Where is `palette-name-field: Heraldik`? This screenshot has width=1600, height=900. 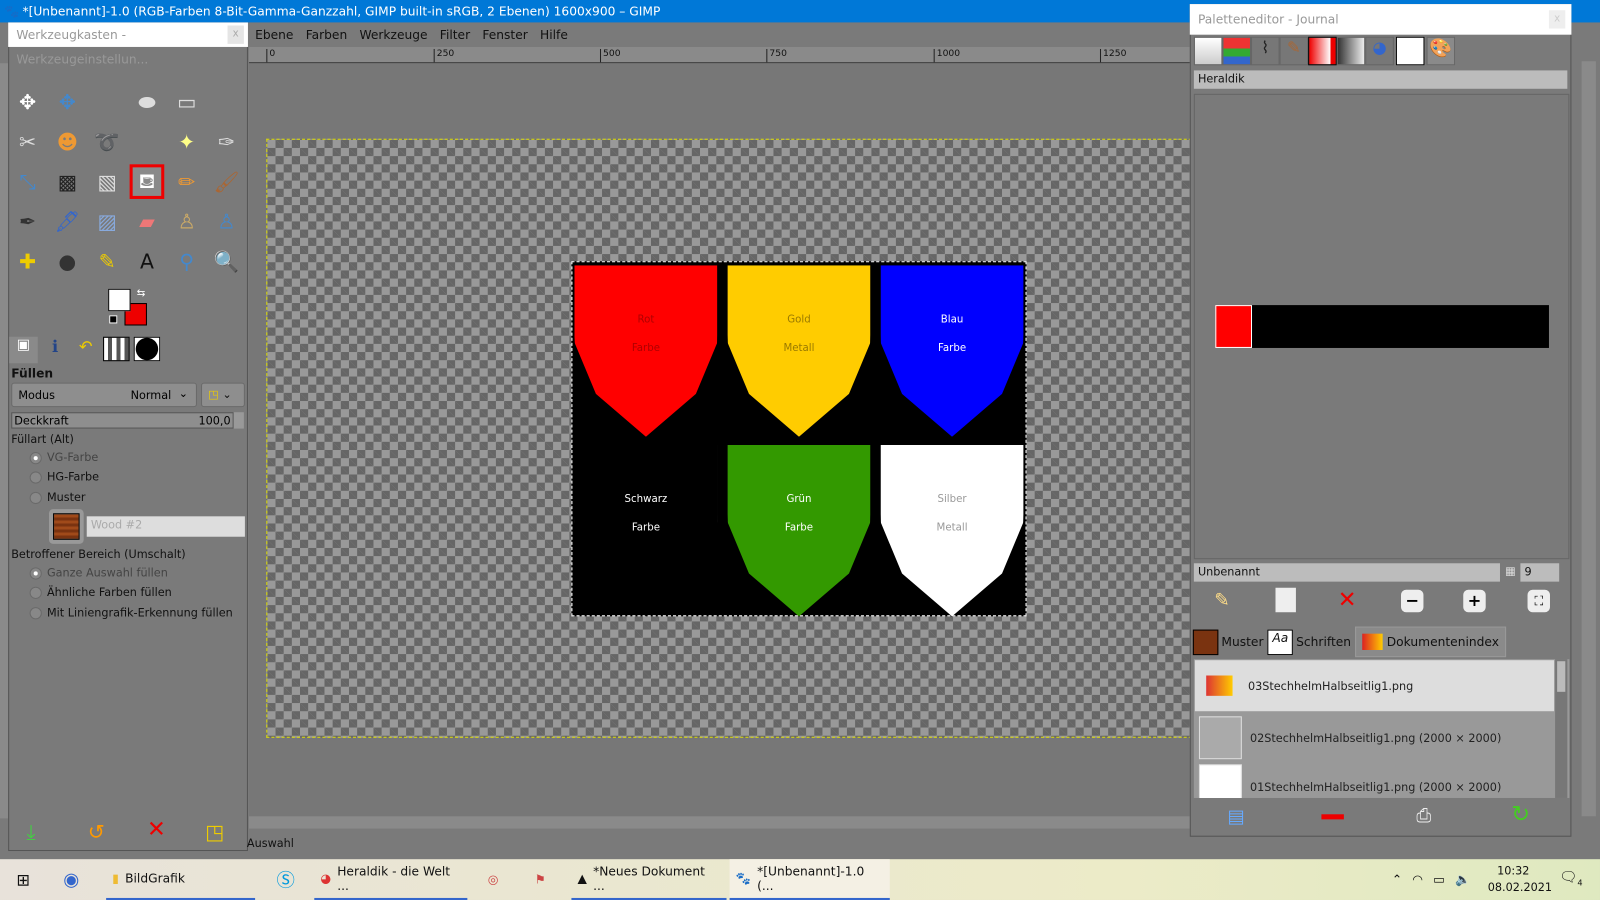
palette-name-field: Heraldik is located at coordinates (1380, 79).